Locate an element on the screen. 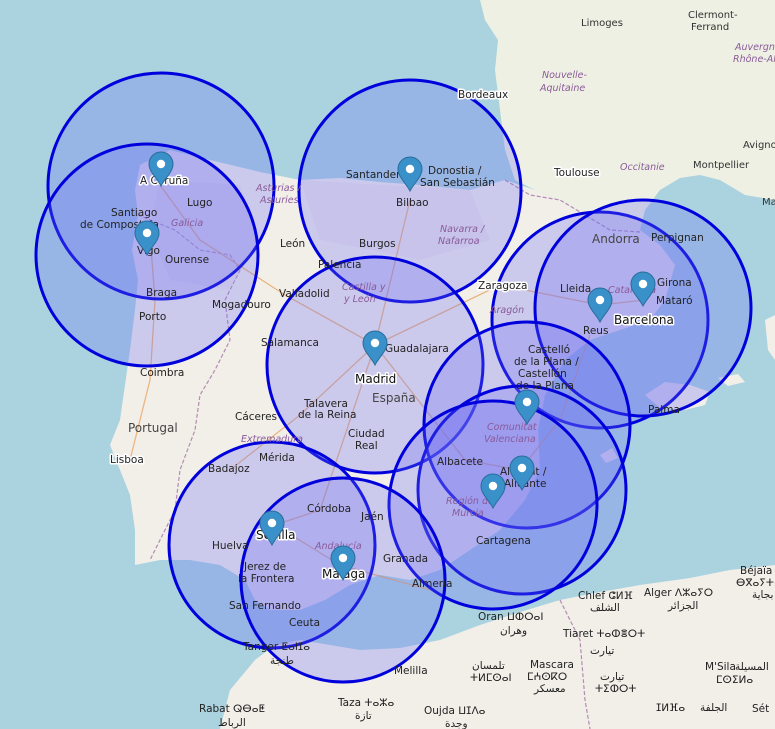 This screenshot has width=775, height=729. label-donostia: Donostia / is located at coordinates (455, 171).